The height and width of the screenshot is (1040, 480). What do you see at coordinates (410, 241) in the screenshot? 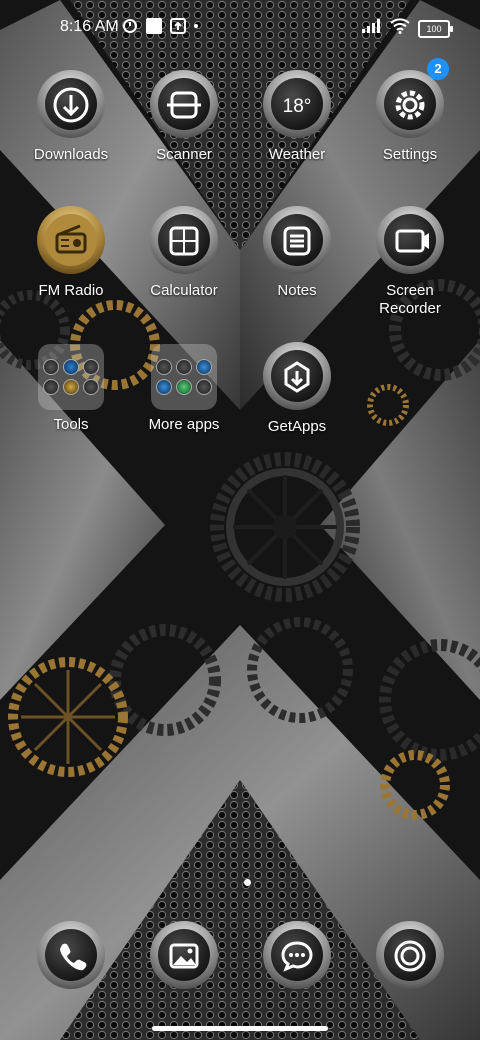
I see `screen-recorder-icon` at bounding box center [410, 241].